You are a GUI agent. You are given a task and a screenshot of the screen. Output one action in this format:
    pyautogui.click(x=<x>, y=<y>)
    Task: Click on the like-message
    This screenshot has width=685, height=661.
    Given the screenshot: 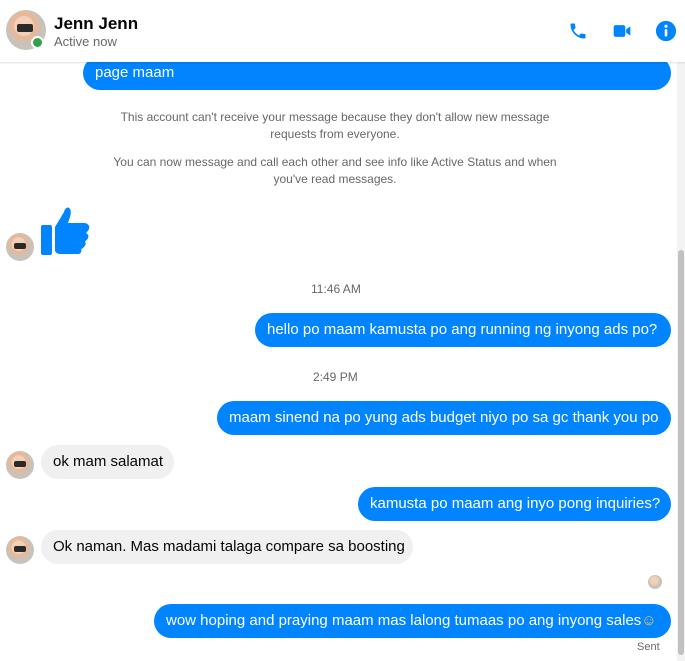 What is the action you would take?
    pyautogui.click(x=66, y=231)
    